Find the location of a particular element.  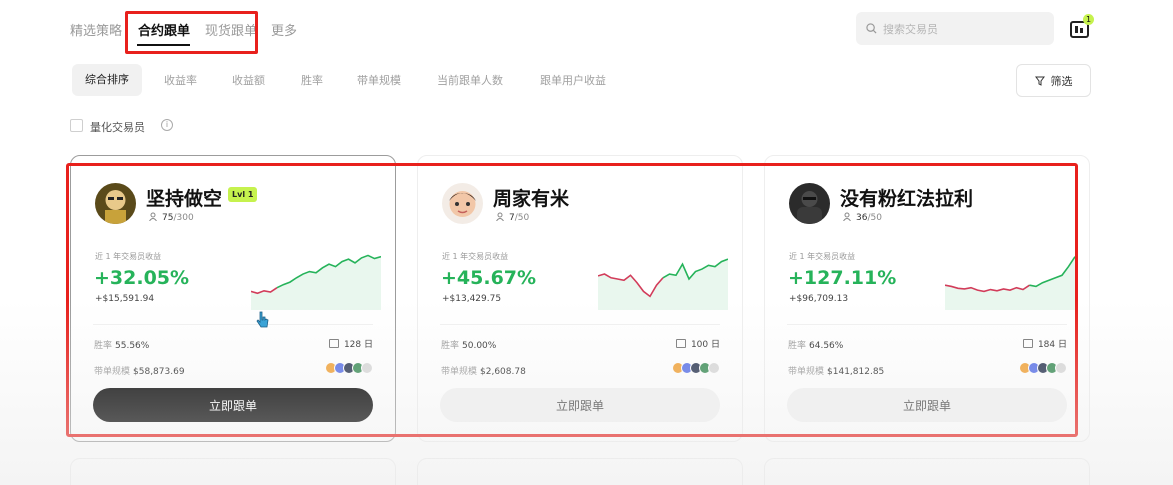

filter-button: 筛选 is located at coordinates (1053, 80).